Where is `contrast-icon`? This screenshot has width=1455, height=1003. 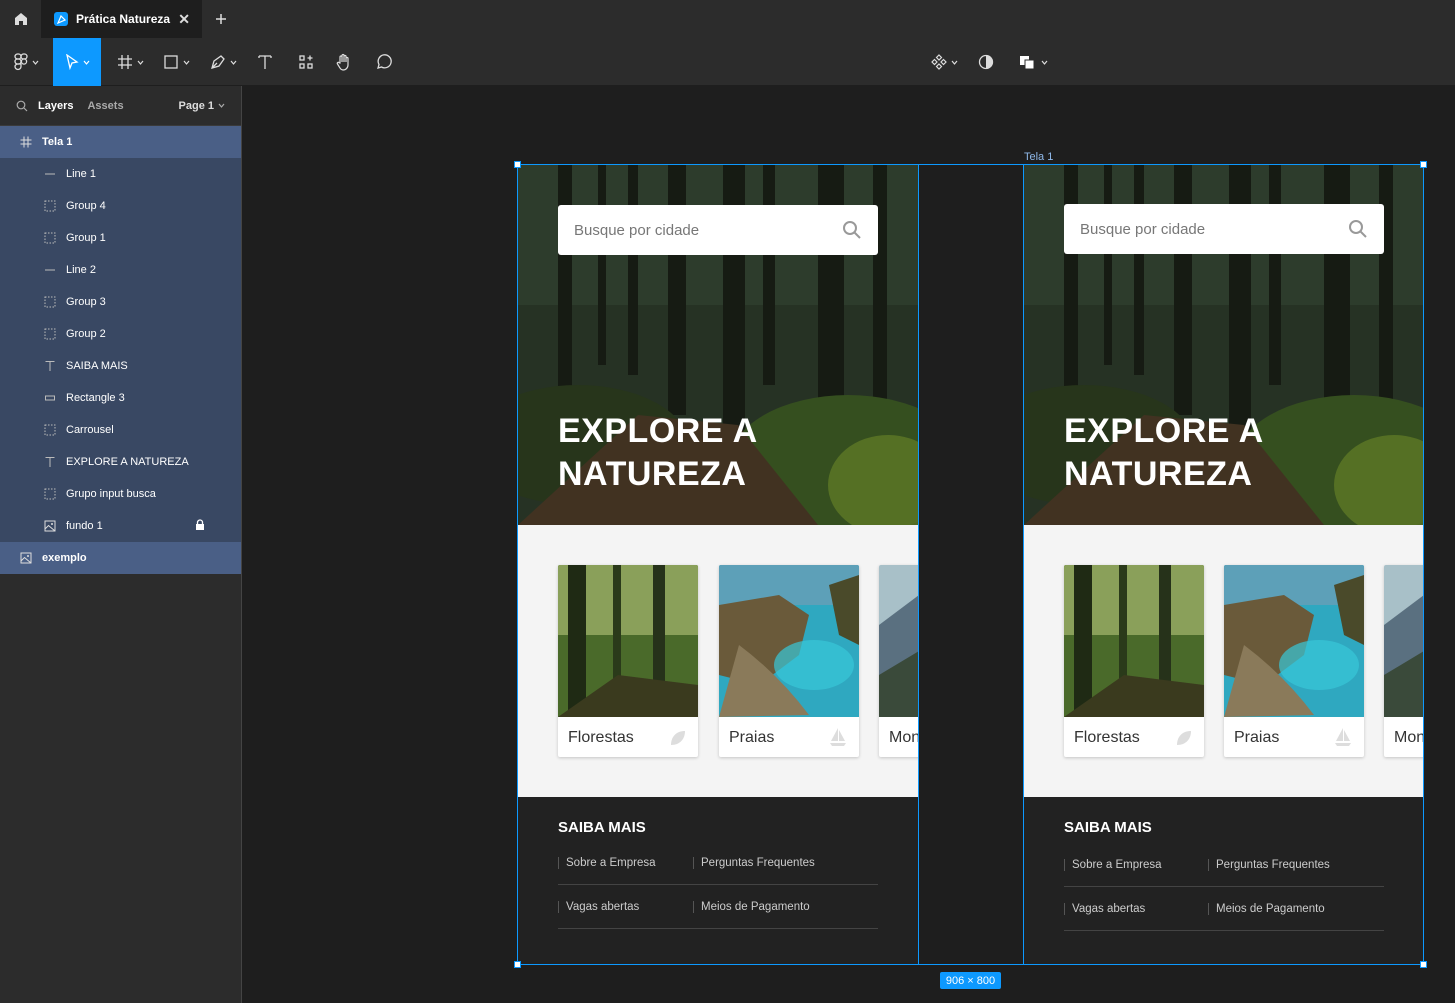
contrast-icon is located at coordinates (986, 62).